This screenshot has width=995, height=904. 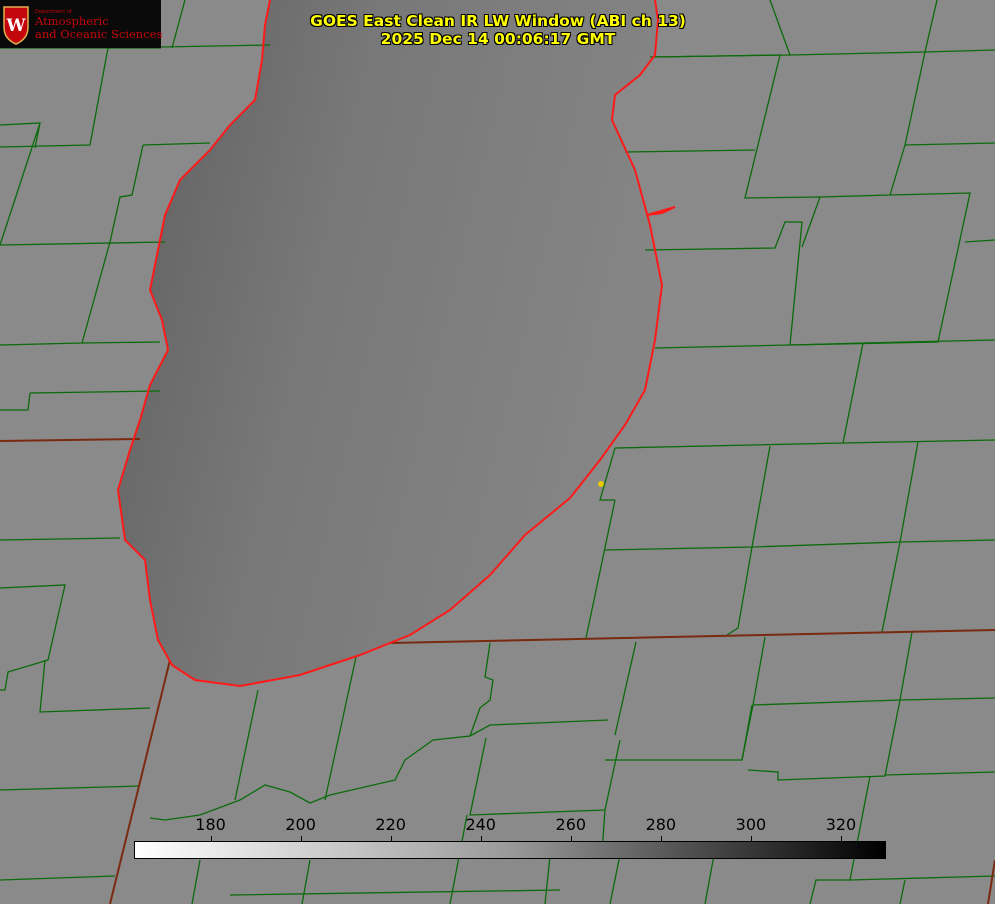 I want to click on image-title: GOES East Clean IR LW Window (ABI ch 13), so click(x=498, y=21).